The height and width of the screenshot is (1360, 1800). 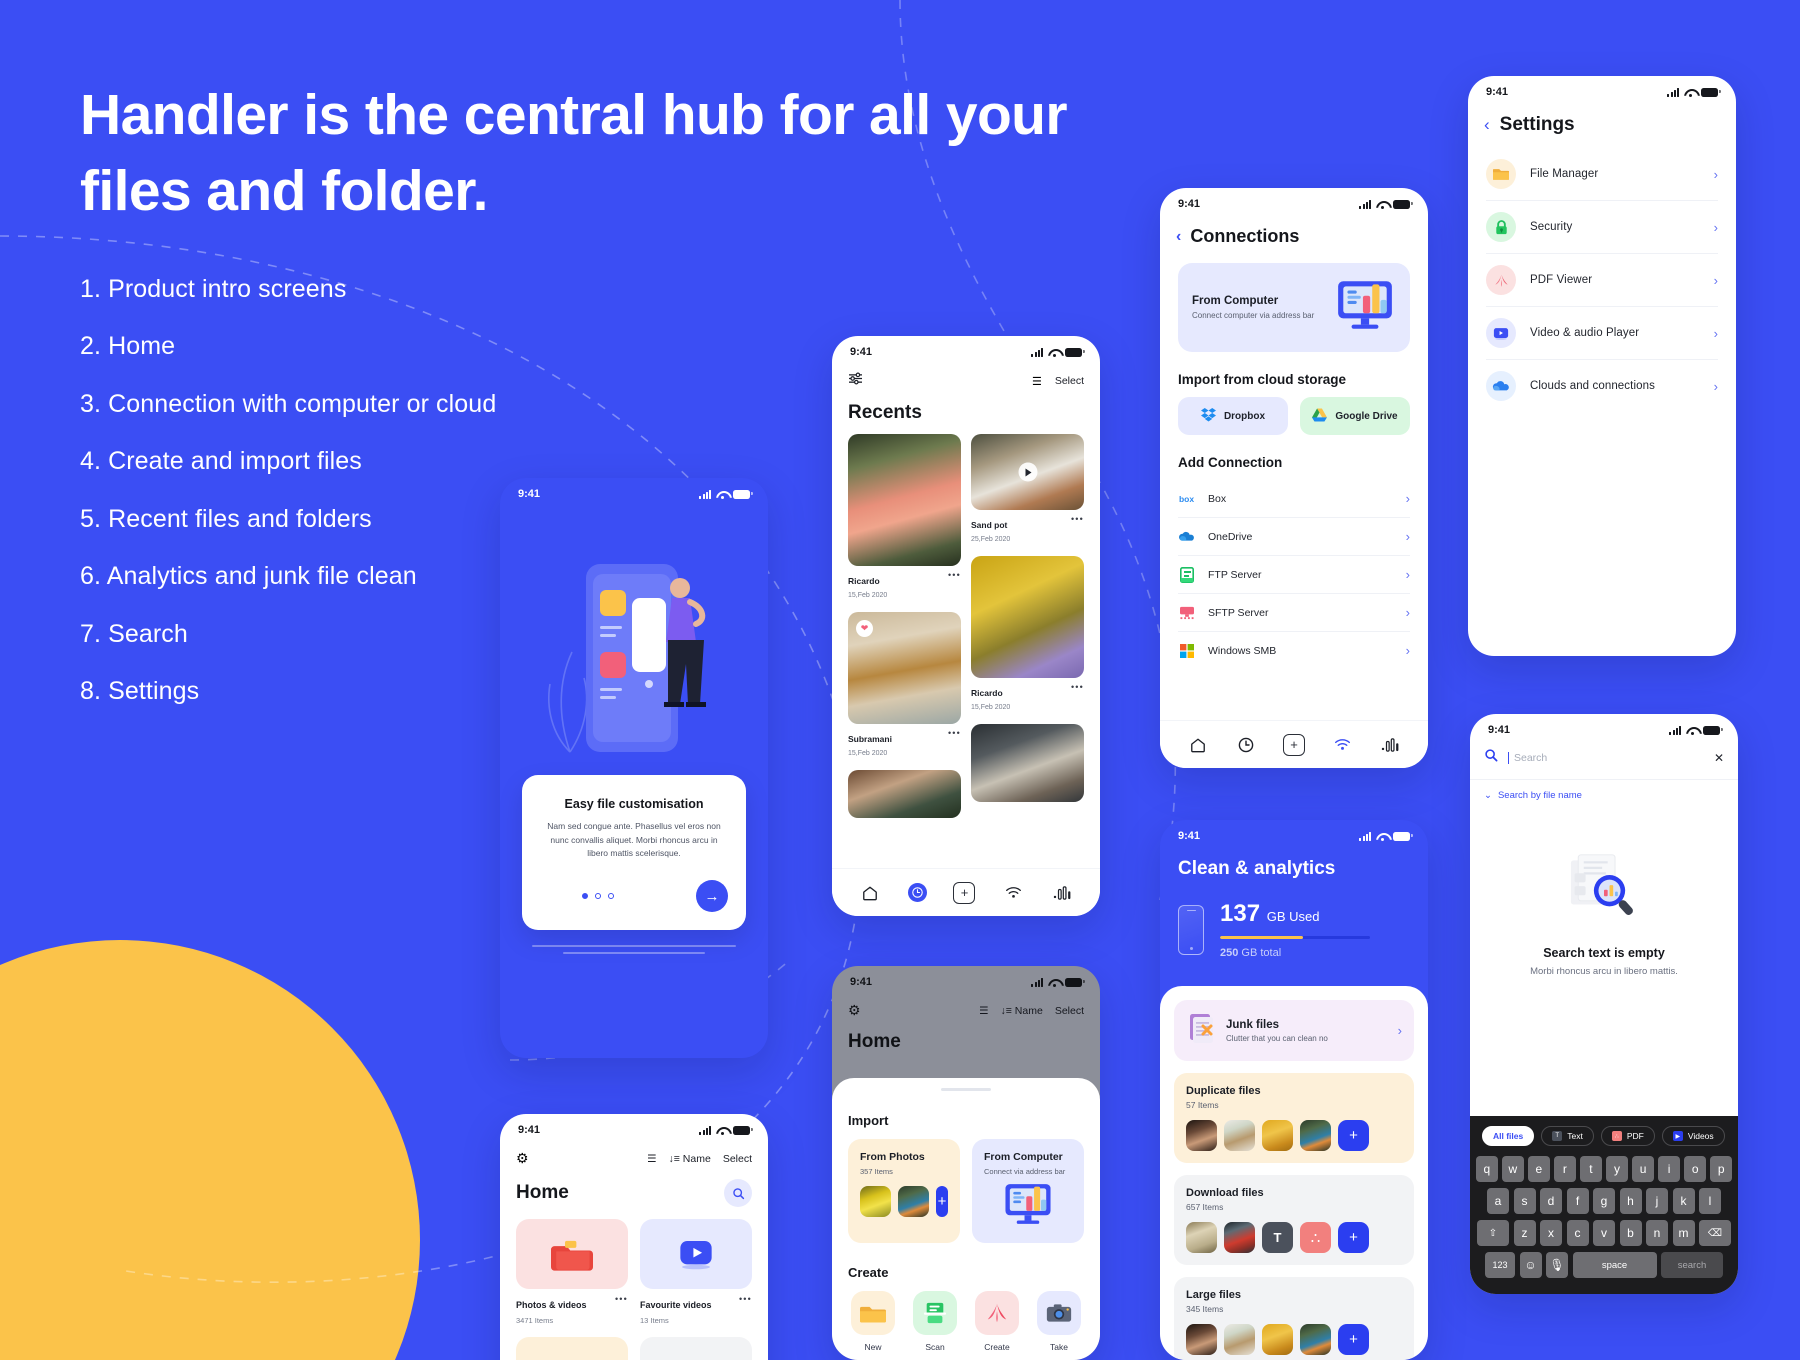 What do you see at coordinates (1493, 1233) in the screenshot?
I see `shift-icon: ⇧` at bounding box center [1493, 1233].